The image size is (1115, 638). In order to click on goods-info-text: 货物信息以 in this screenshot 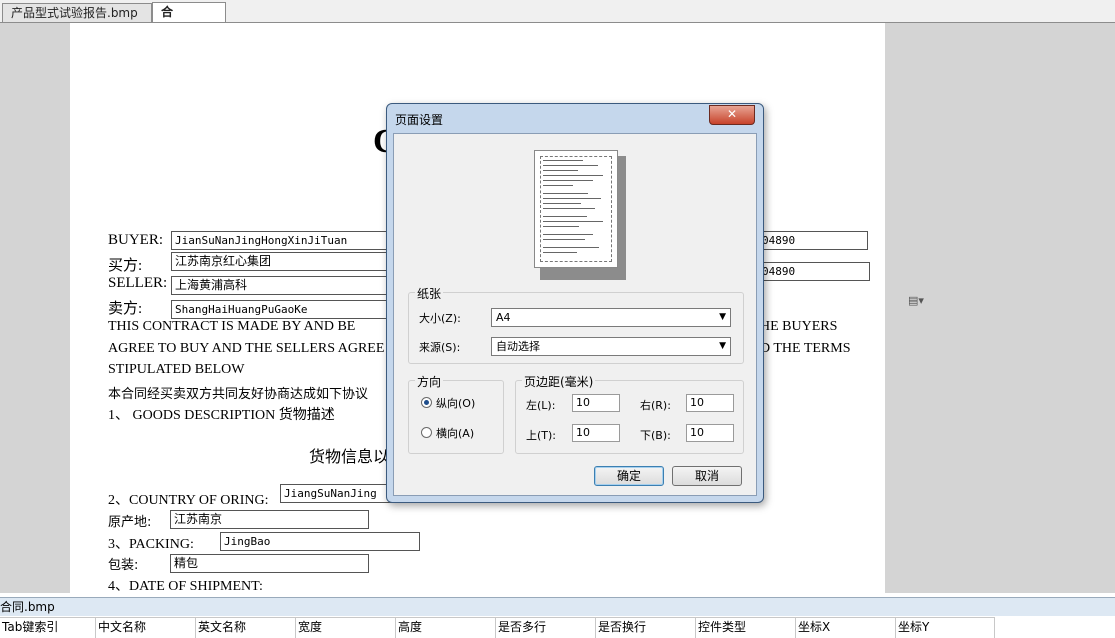, I will do `click(349, 456)`.